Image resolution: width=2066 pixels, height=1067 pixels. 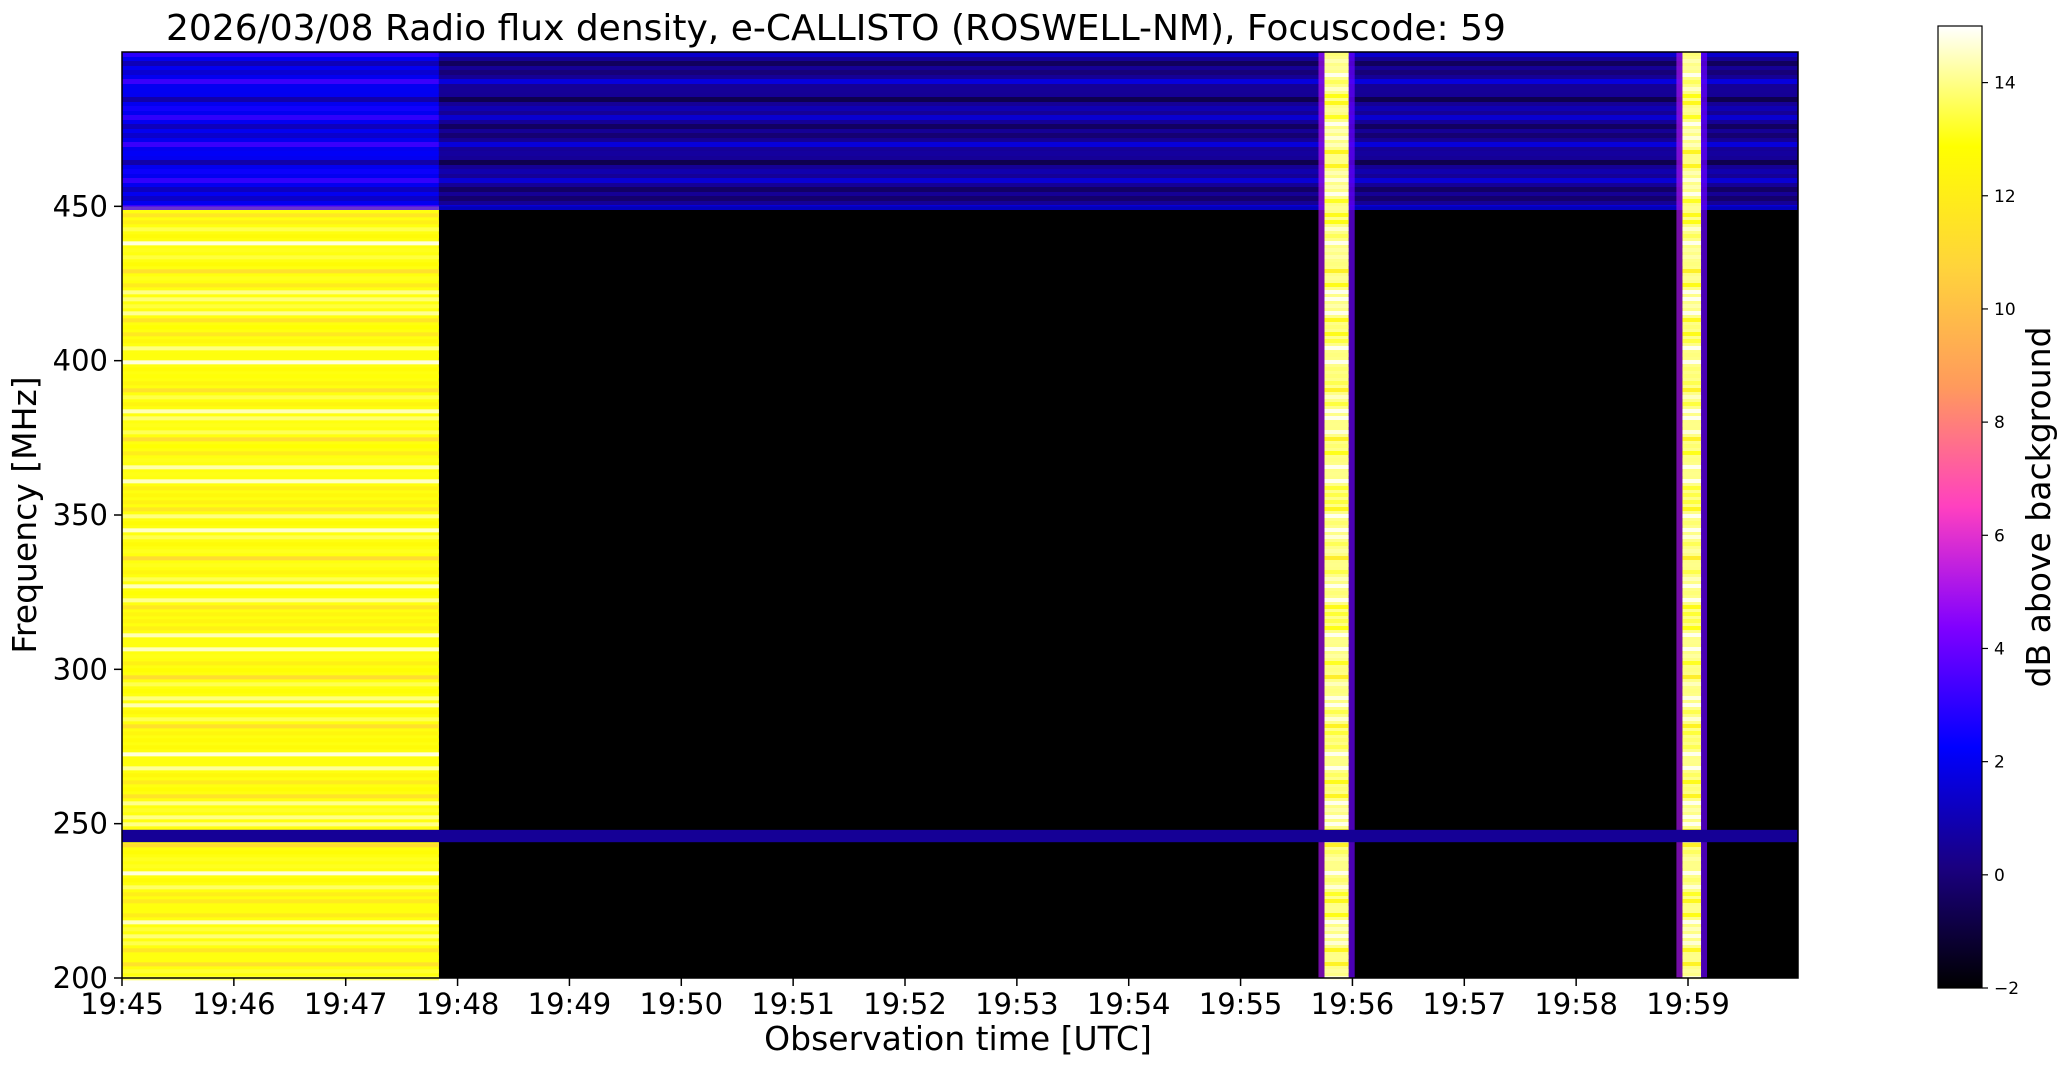 I want to click on y-tick-label: 350, so click(x=80, y=515).